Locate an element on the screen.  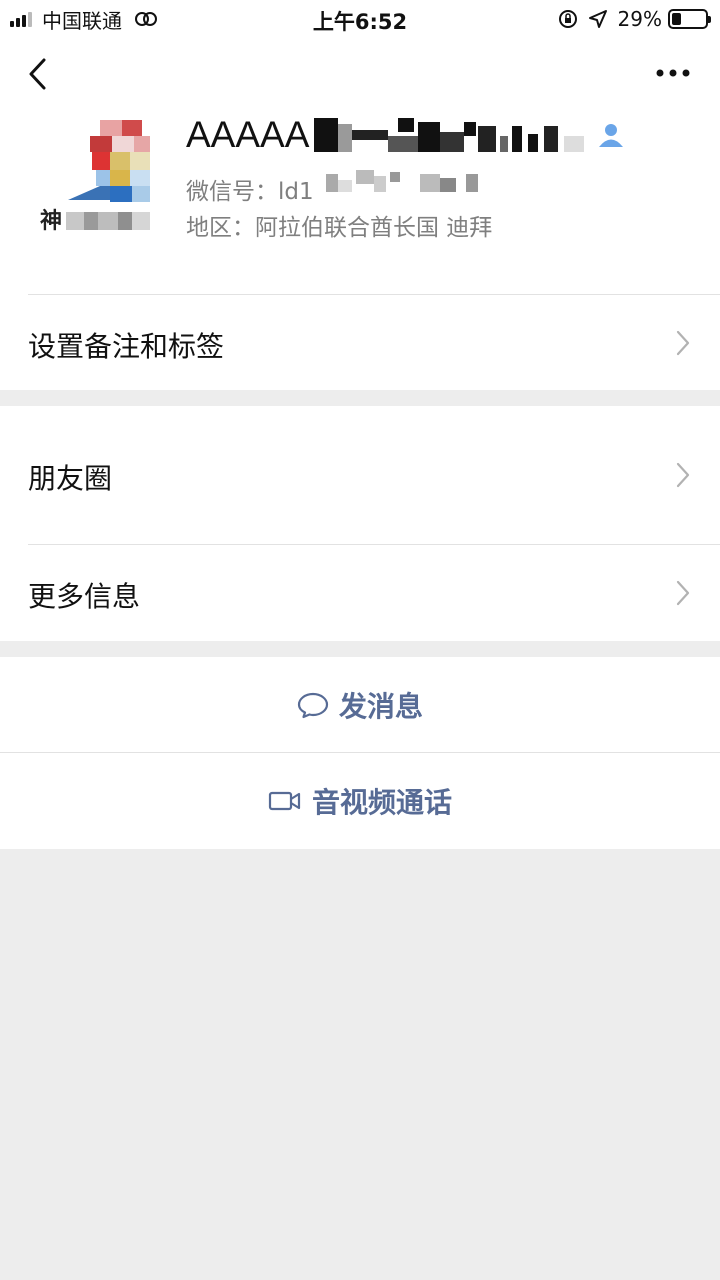
more-info-label: 更多信息 is located at coordinates (84, 596).